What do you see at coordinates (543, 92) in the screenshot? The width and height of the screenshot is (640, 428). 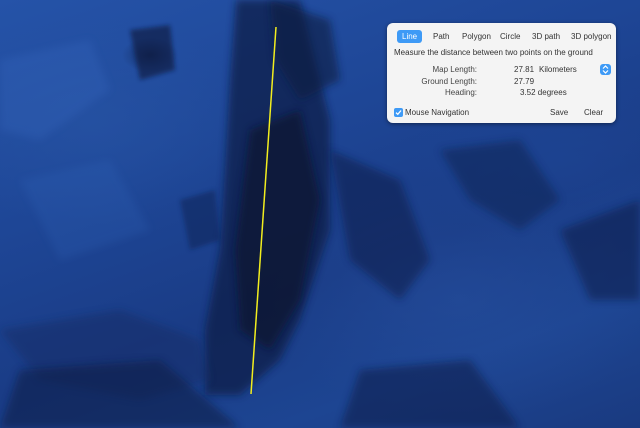 I see `heading-value: 3.52 degrees` at bounding box center [543, 92].